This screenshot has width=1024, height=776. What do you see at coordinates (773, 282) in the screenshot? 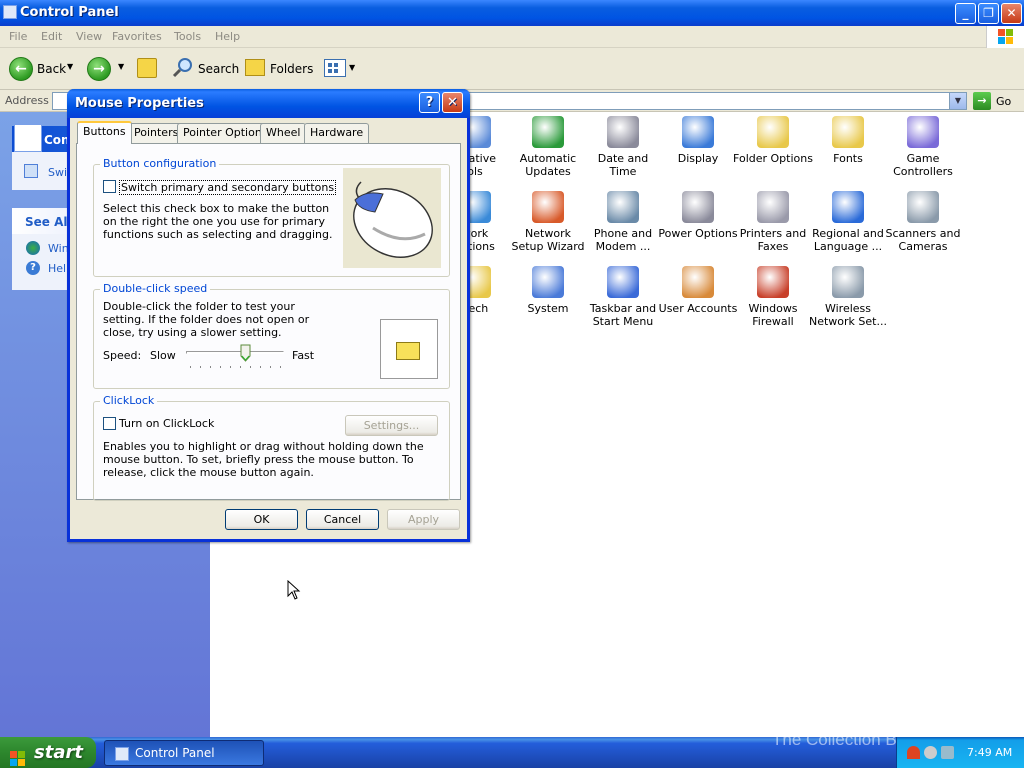
I see `firewall-icon` at bounding box center [773, 282].